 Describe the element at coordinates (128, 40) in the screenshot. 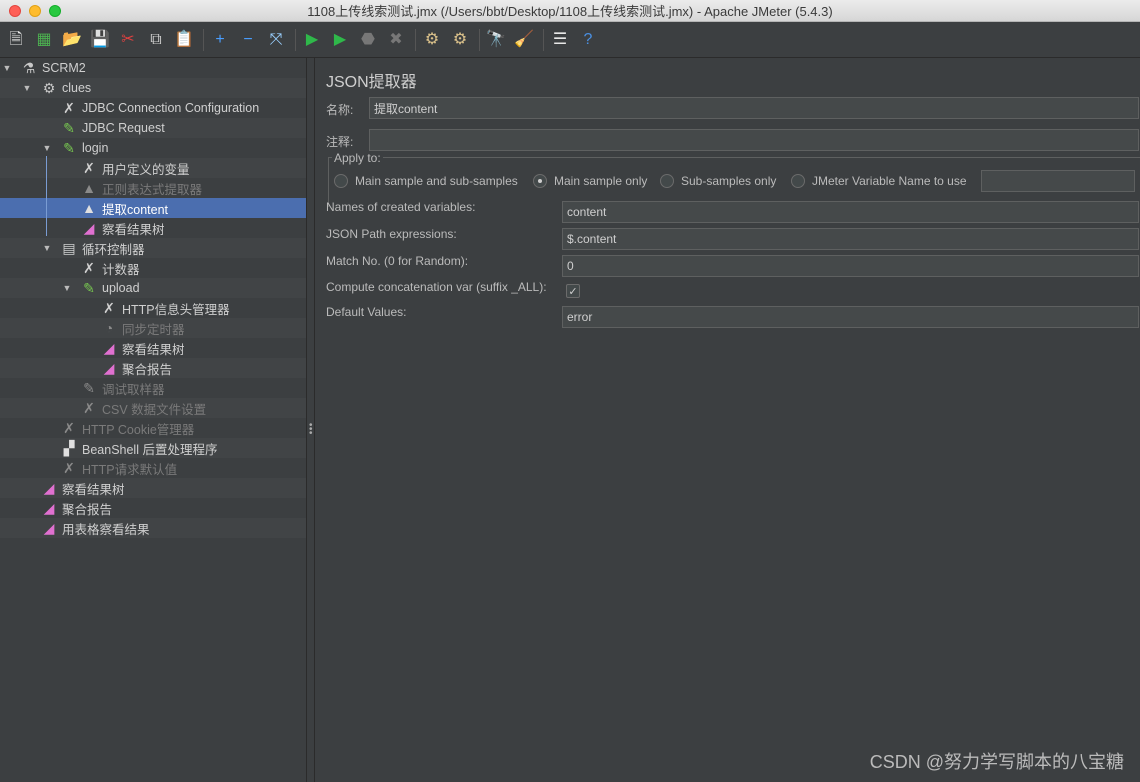

I see `cut-button: ✂` at that location.